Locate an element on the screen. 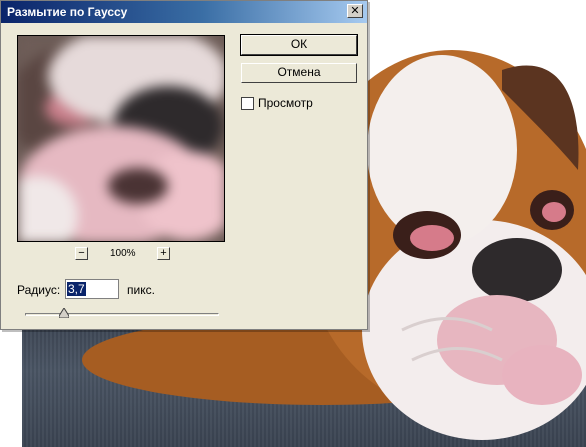 The image size is (586, 447). radius-units: пикс. is located at coordinates (141, 290).